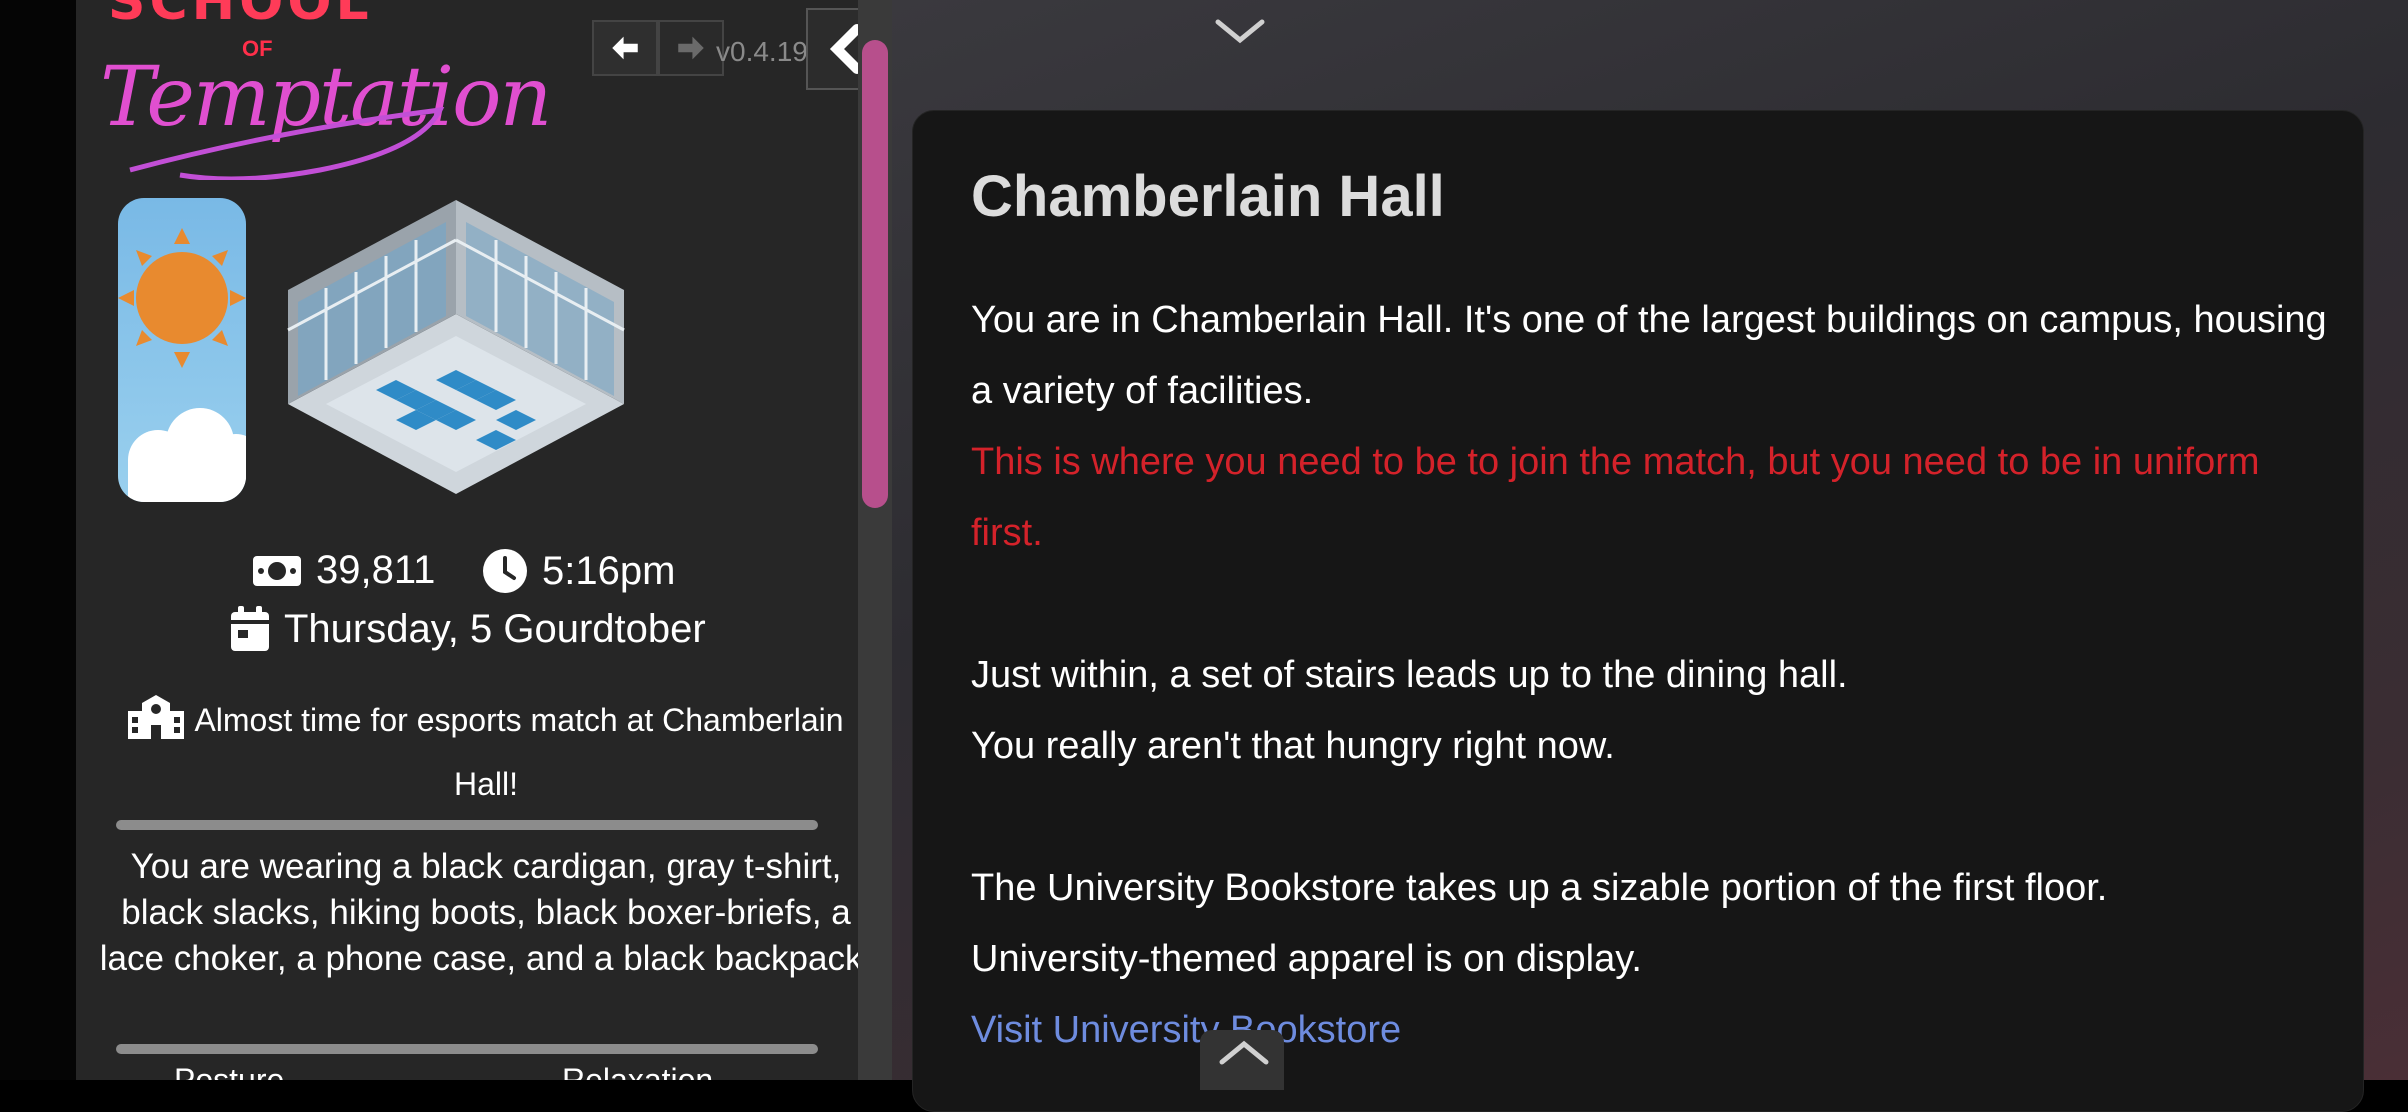 This screenshot has width=2408, height=1112. What do you see at coordinates (156, 725) in the screenshot?
I see `school-icon` at bounding box center [156, 725].